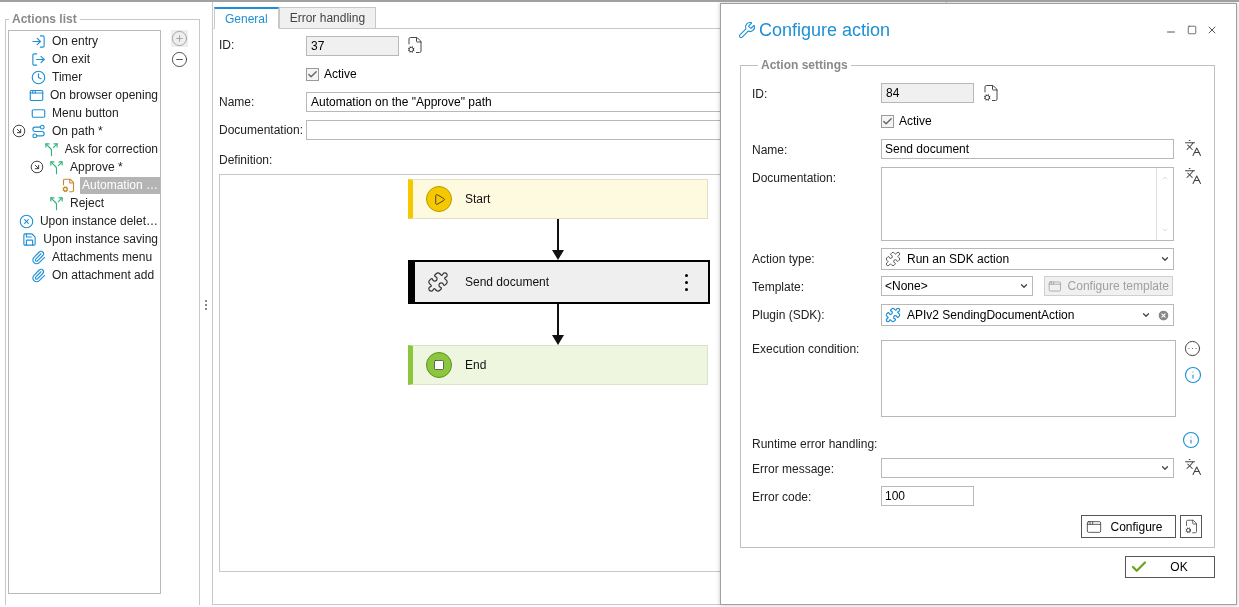  What do you see at coordinates (1163, 315) in the screenshot?
I see `clear-icon` at bounding box center [1163, 315].